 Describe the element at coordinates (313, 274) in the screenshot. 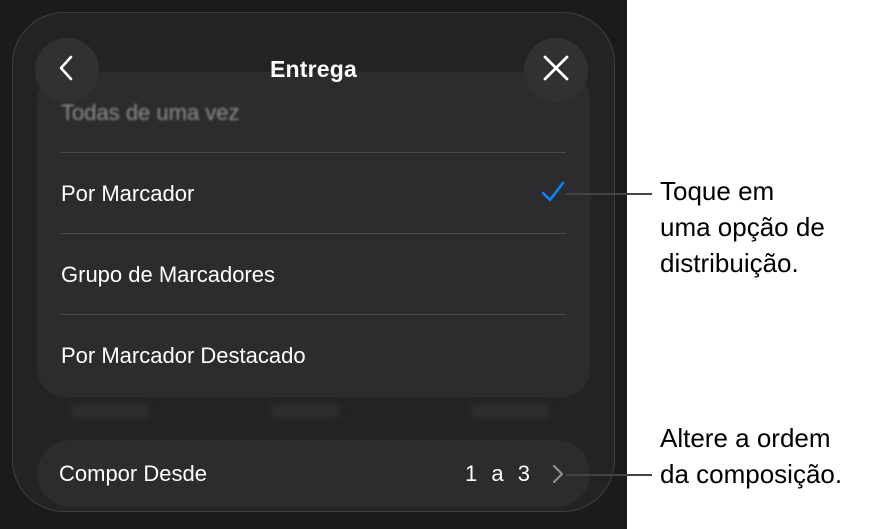

I see `option-row-bullet-group: Grupo de Marcadores` at that location.